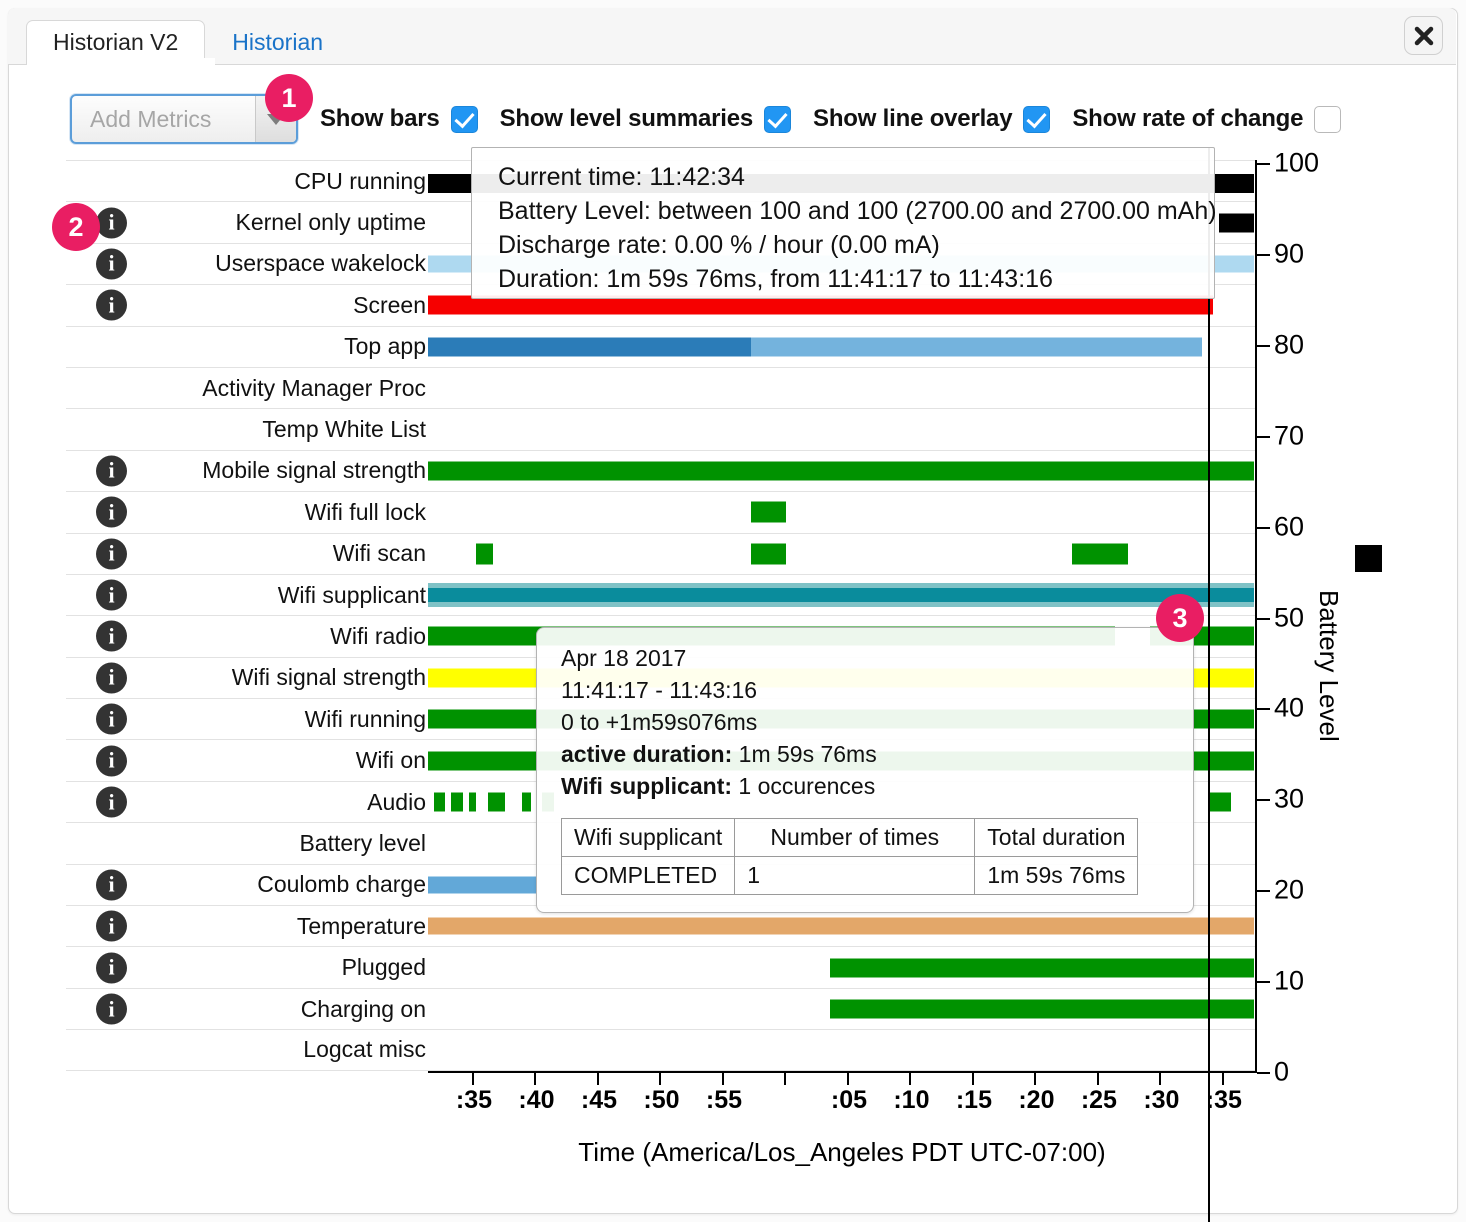  I want to click on timeline-row-temp-white-list, so click(842, 428).